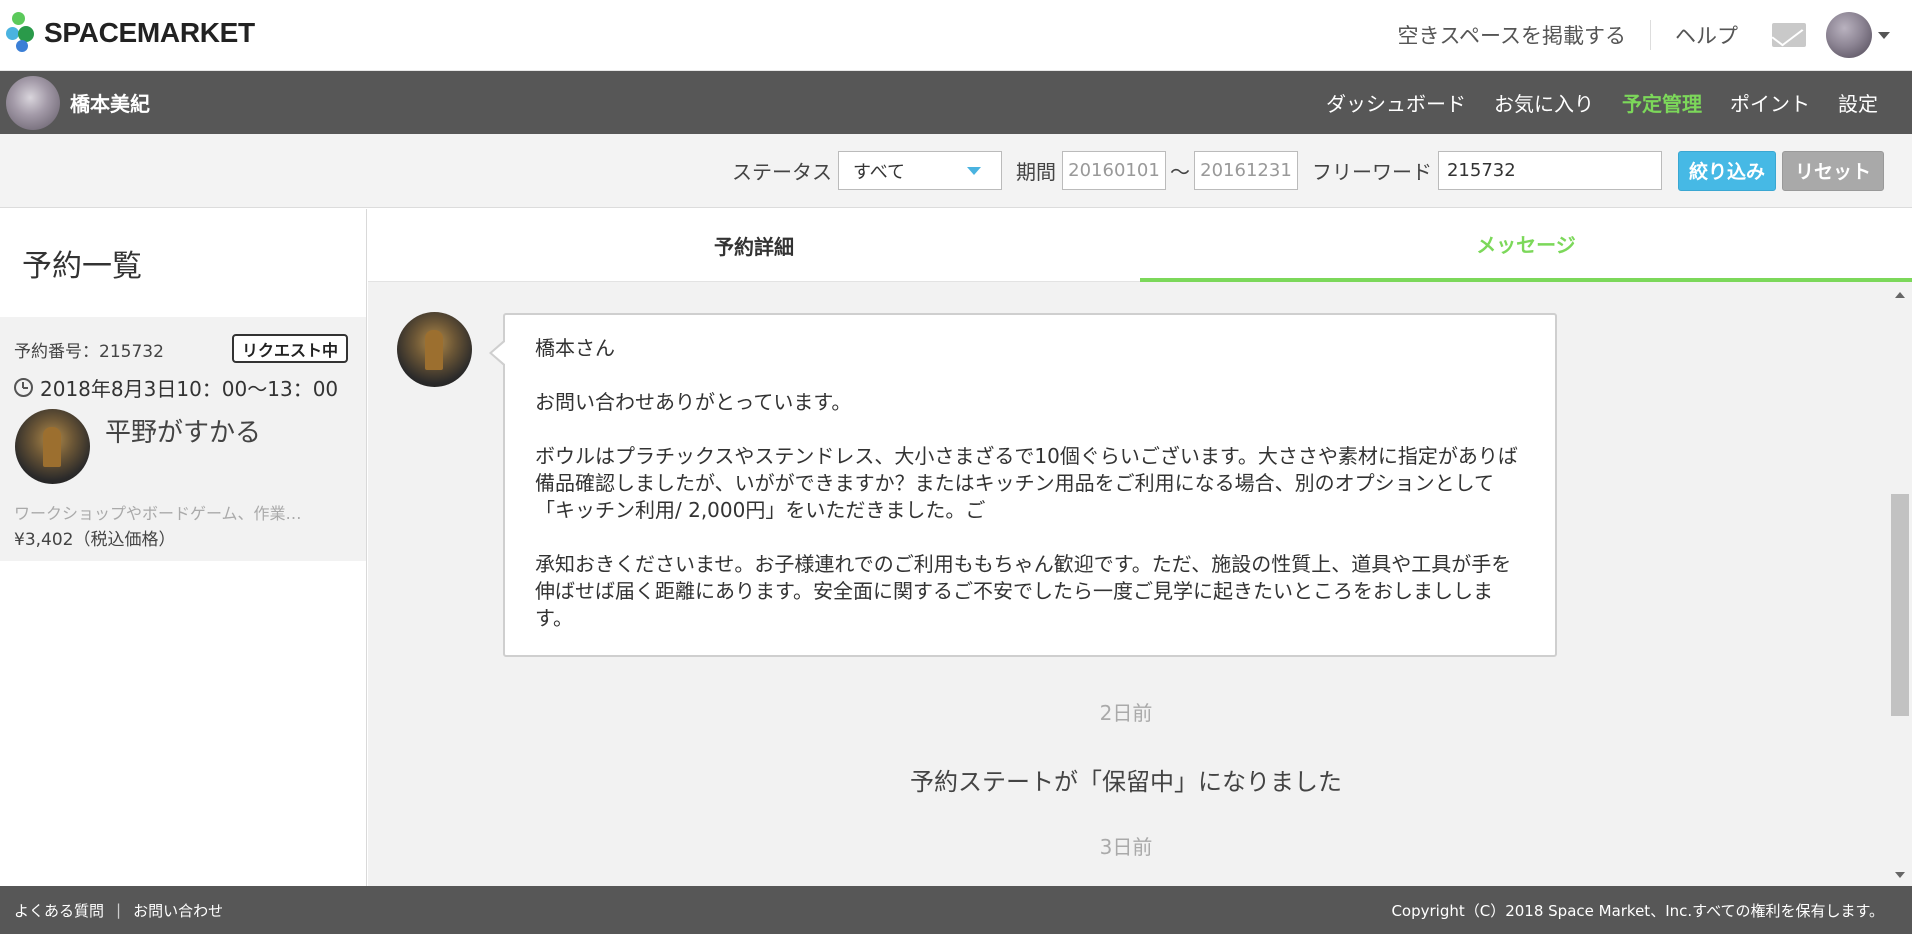  I want to click on reservation-datetime-text: 2018年8月3日10：00～13：00, so click(189, 389).